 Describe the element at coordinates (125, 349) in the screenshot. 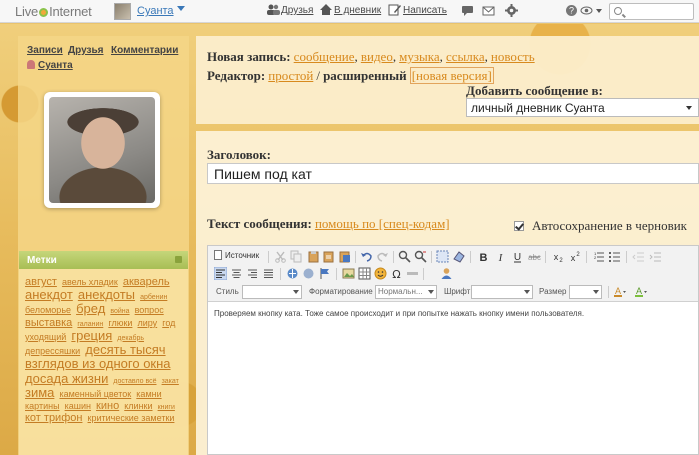

I see `tag-link: десять тысяч` at that location.